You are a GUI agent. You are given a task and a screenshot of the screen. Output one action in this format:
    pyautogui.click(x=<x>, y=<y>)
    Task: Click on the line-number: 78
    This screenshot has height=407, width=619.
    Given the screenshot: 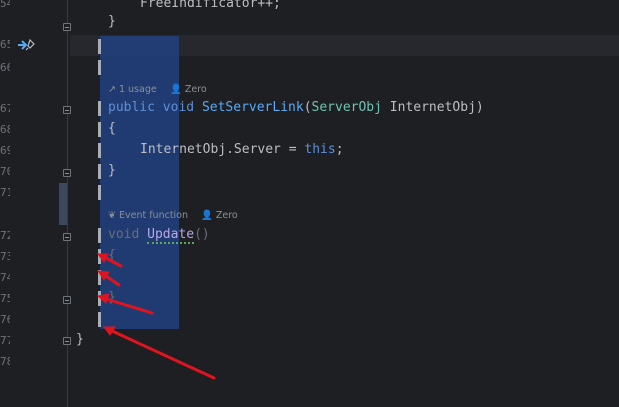 What is the action you would take?
    pyautogui.click(x=5, y=361)
    